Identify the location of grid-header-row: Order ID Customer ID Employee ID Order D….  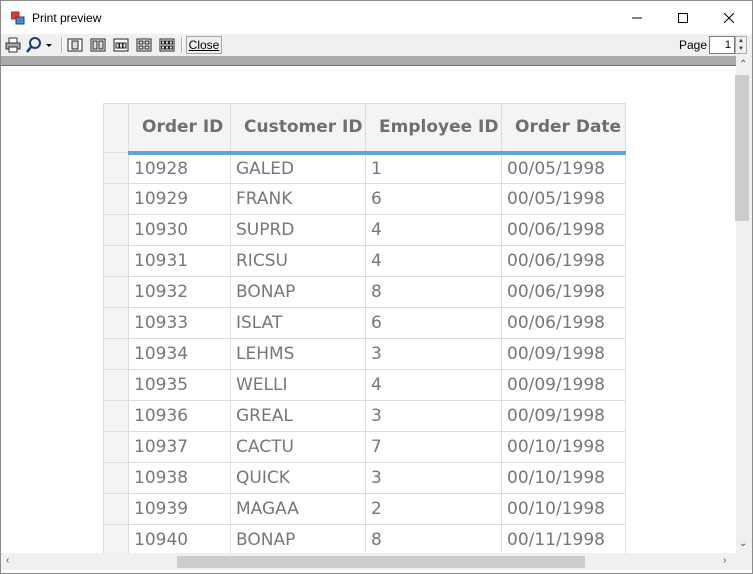
(364, 129).